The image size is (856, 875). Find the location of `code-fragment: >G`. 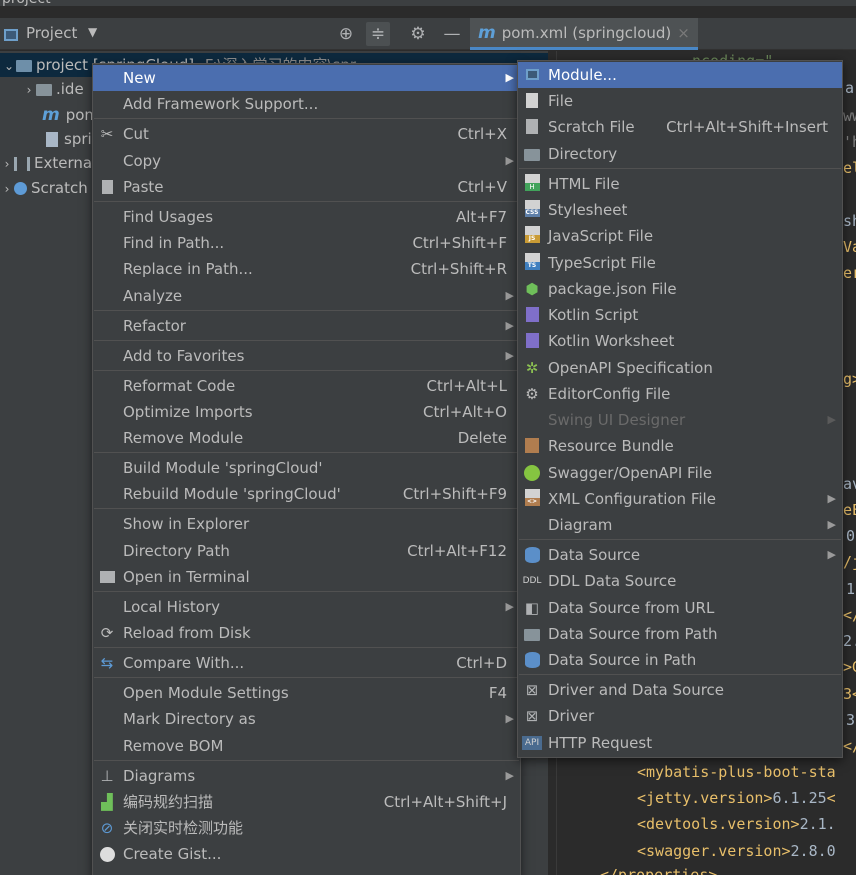

code-fragment: >G is located at coordinates (849, 667).